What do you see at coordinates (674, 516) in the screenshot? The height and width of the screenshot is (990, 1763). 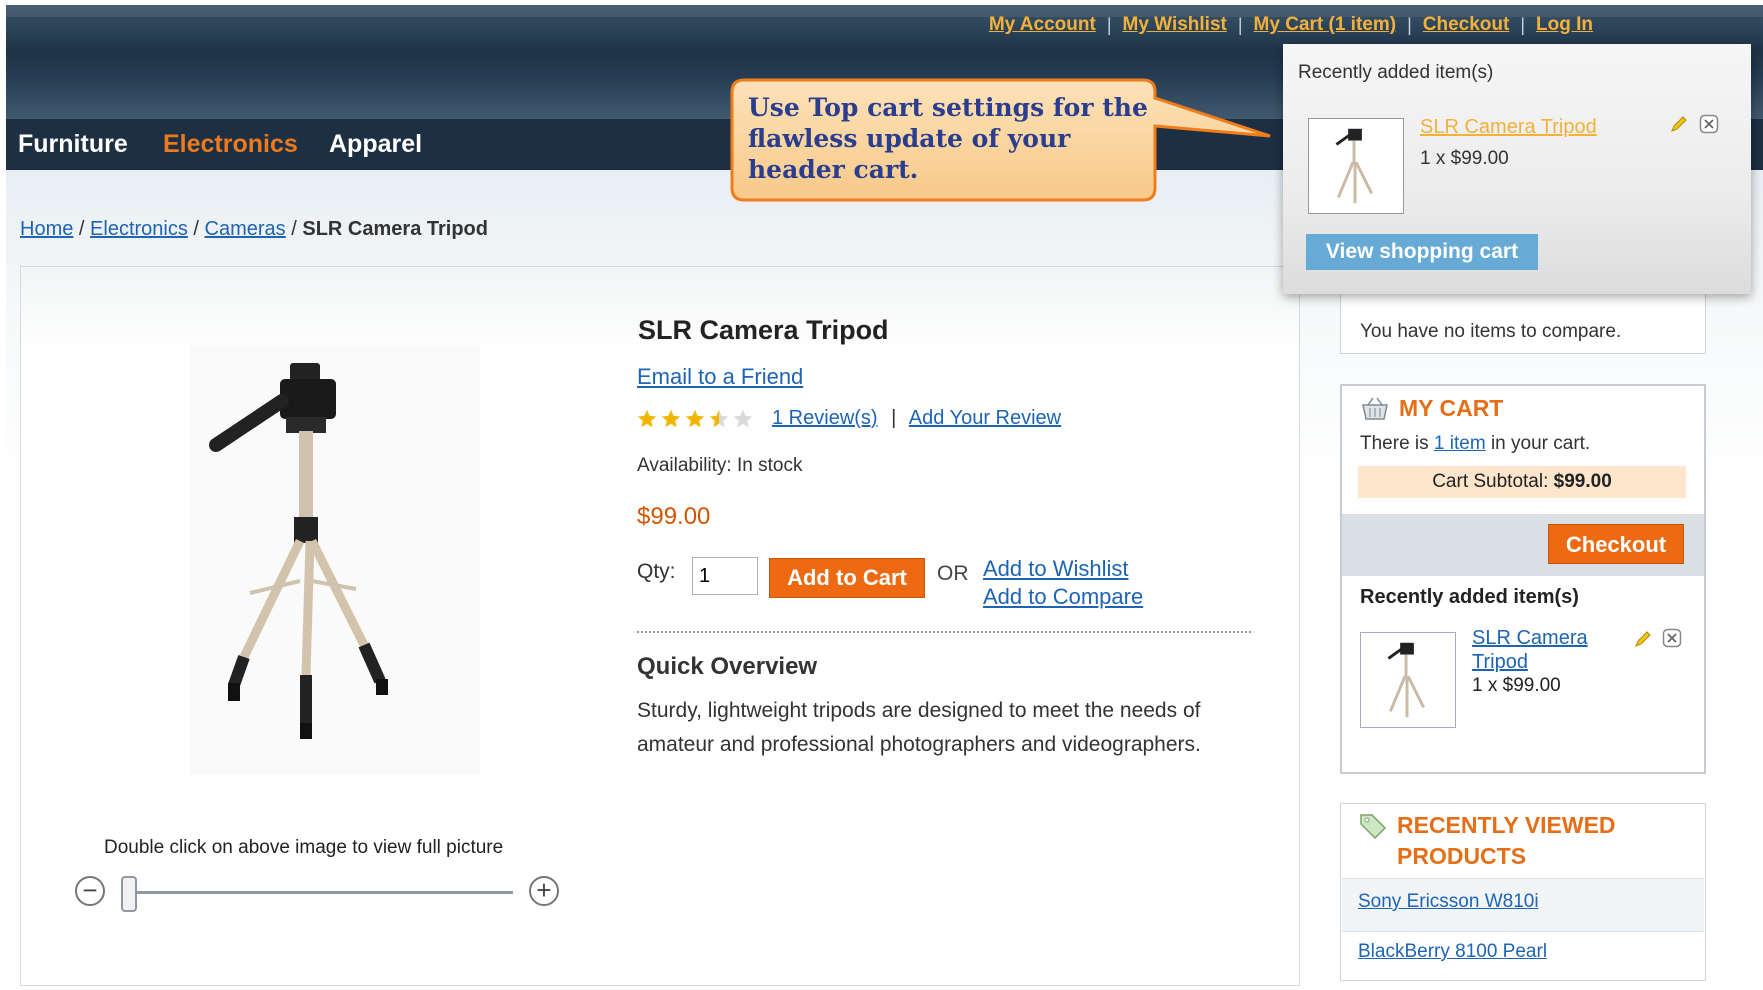 I see `product-price: $99.00` at bounding box center [674, 516].